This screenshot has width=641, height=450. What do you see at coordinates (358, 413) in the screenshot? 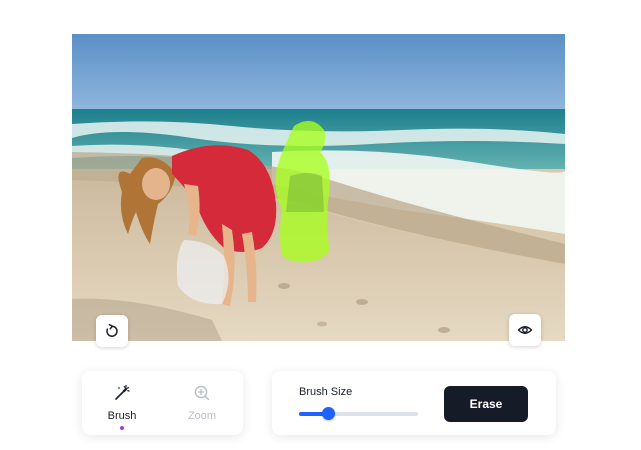
I see `brush-size-slider` at bounding box center [358, 413].